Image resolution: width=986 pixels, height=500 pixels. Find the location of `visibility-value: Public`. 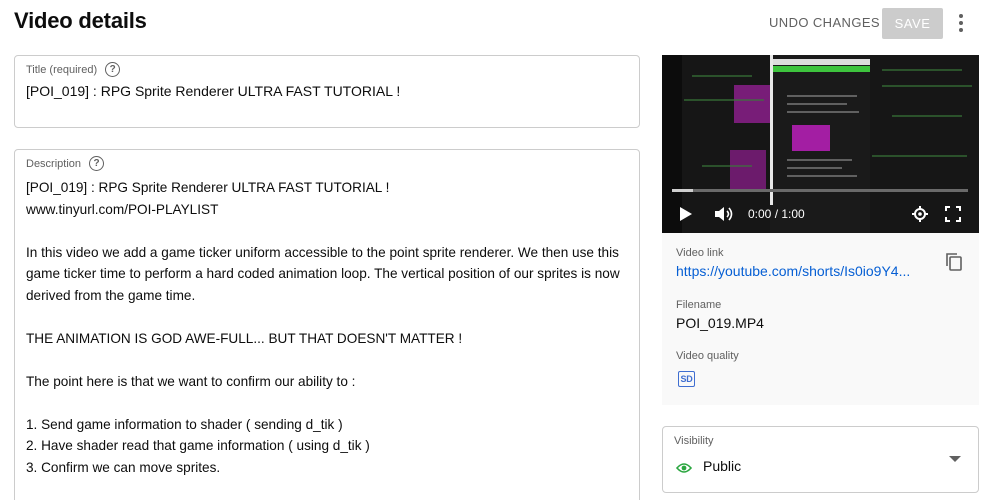

visibility-value: Public is located at coordinates (722, 466).